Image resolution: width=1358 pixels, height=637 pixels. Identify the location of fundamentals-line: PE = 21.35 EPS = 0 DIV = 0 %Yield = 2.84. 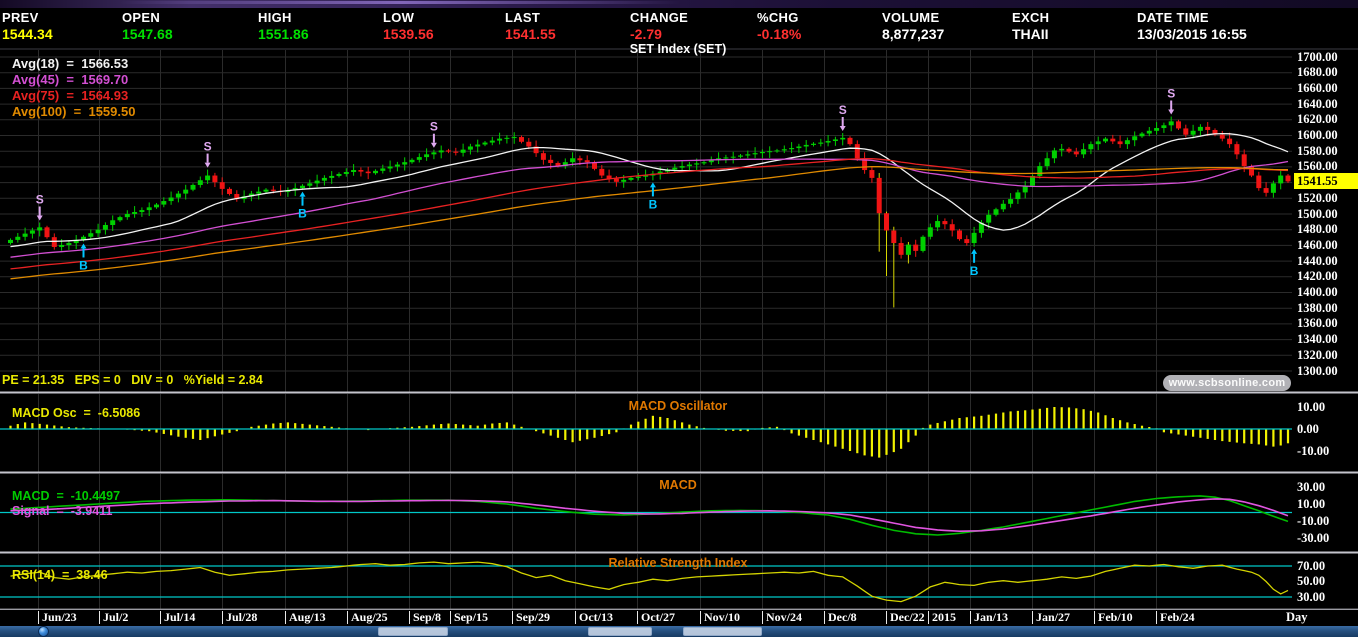
(132, 380).